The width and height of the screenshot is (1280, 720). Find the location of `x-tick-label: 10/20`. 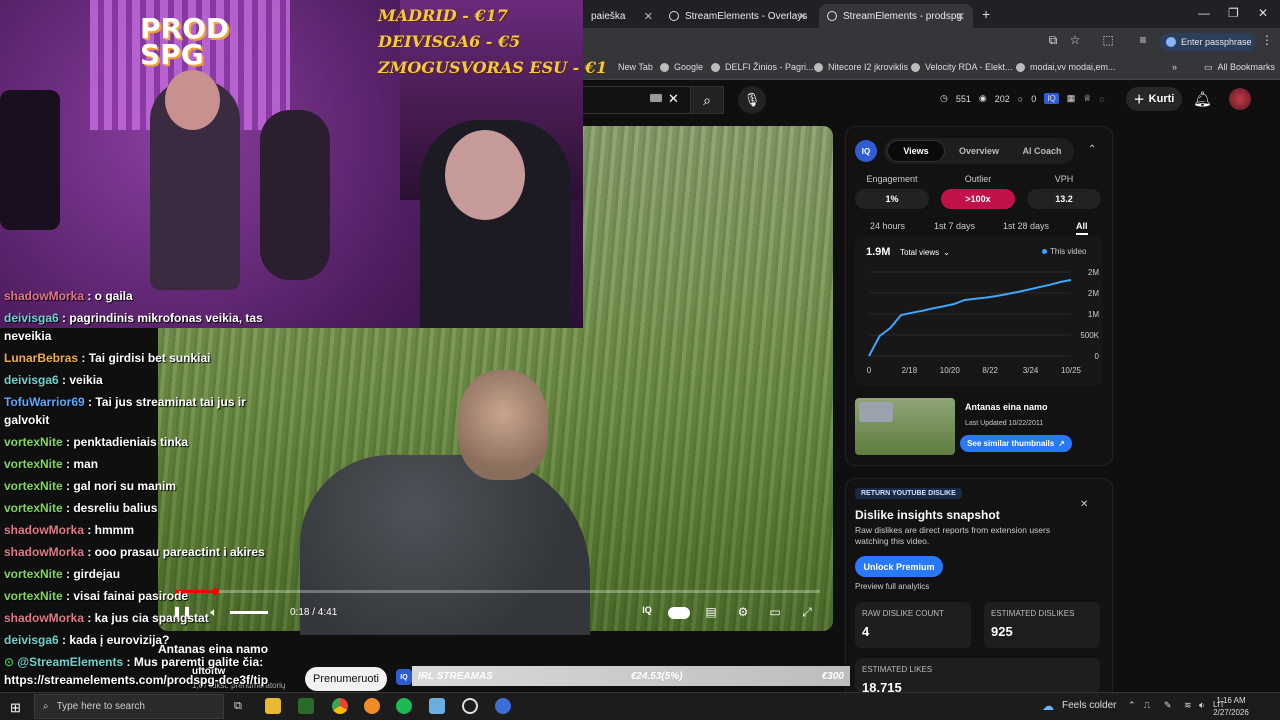

x-tick-label: 10/20 is located at coordinates (950, 370).